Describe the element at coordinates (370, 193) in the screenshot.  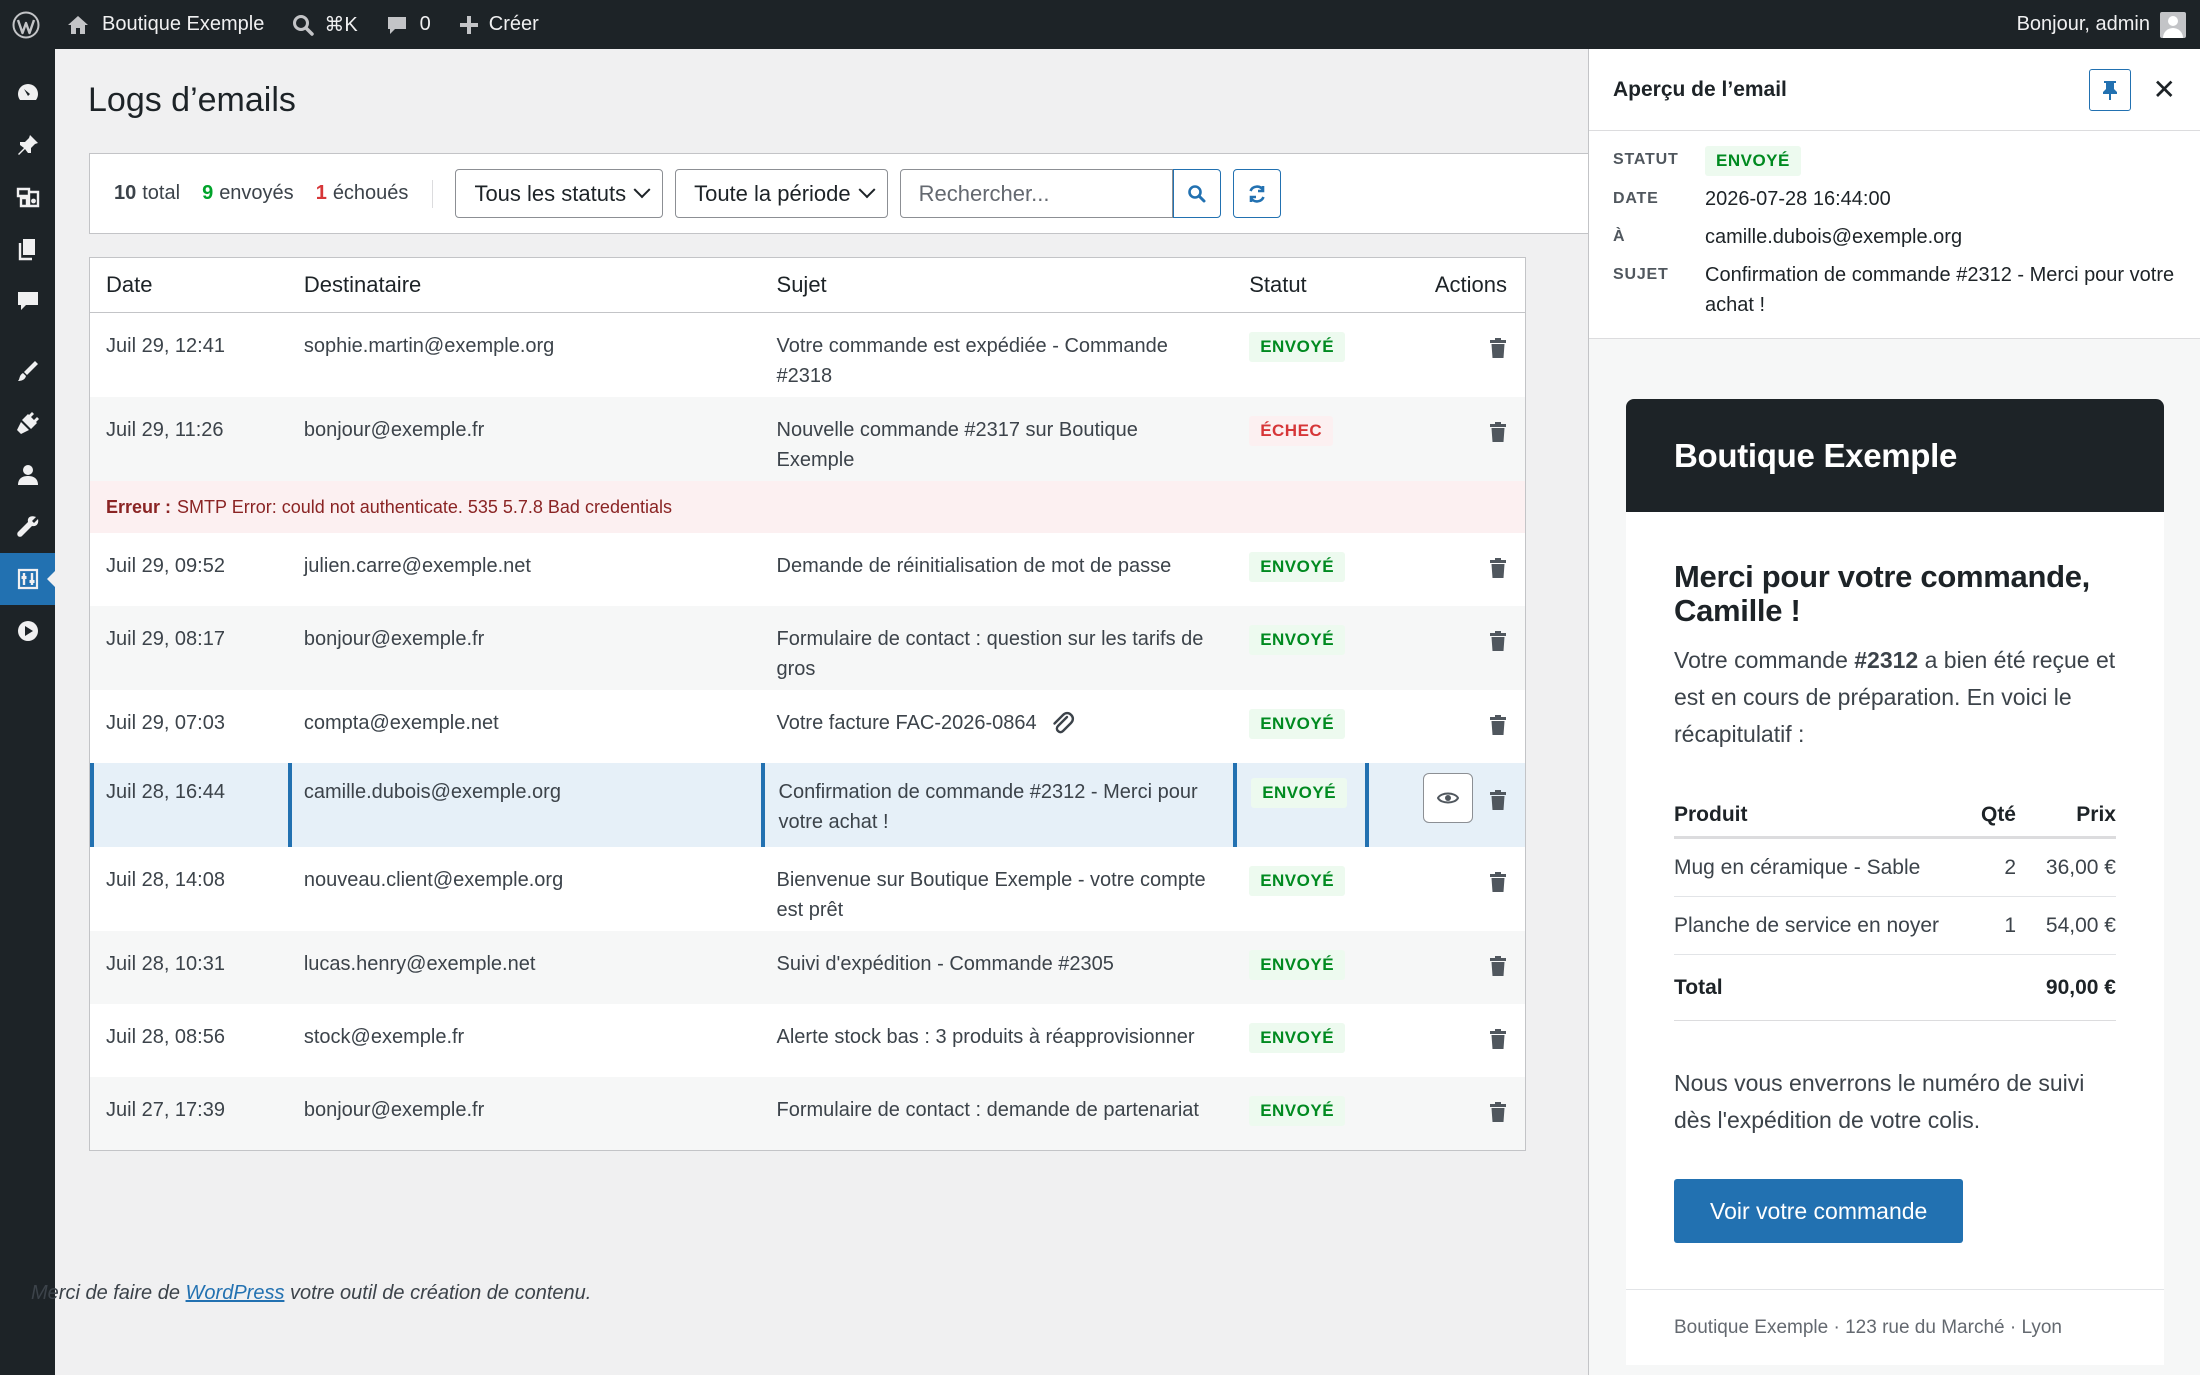
I see `failed-label: échoués` at that location.